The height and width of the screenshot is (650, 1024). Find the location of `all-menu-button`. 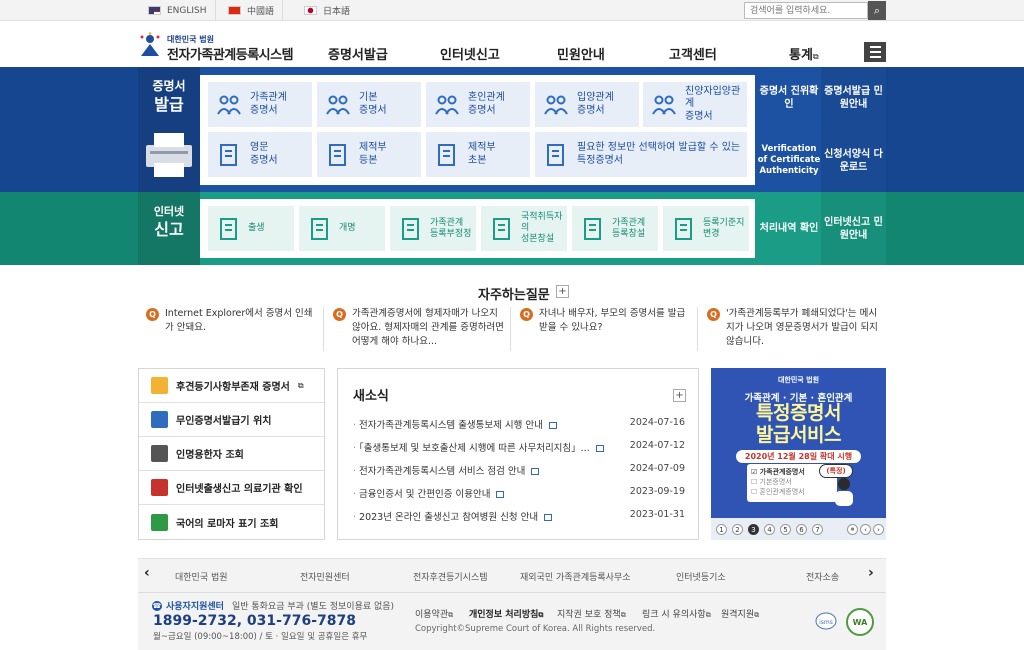

all-menu-button is located at coordinates (875, 52).